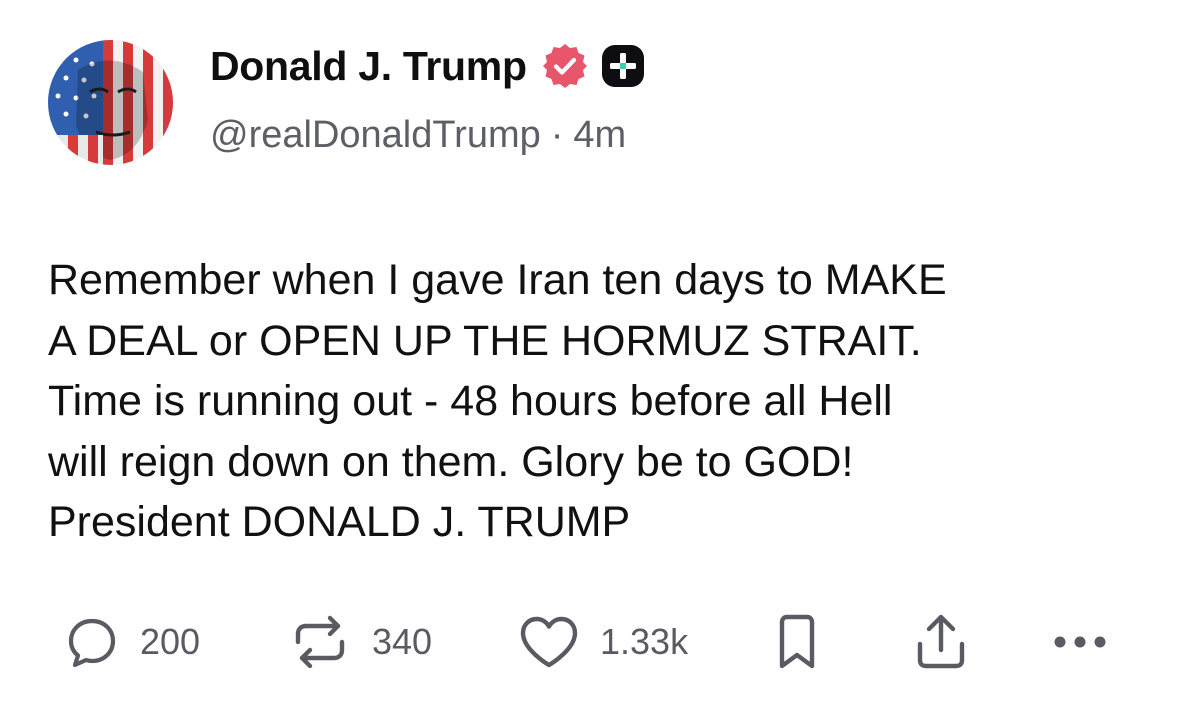  I want to click on reply-button: 200, so click(132, 642).